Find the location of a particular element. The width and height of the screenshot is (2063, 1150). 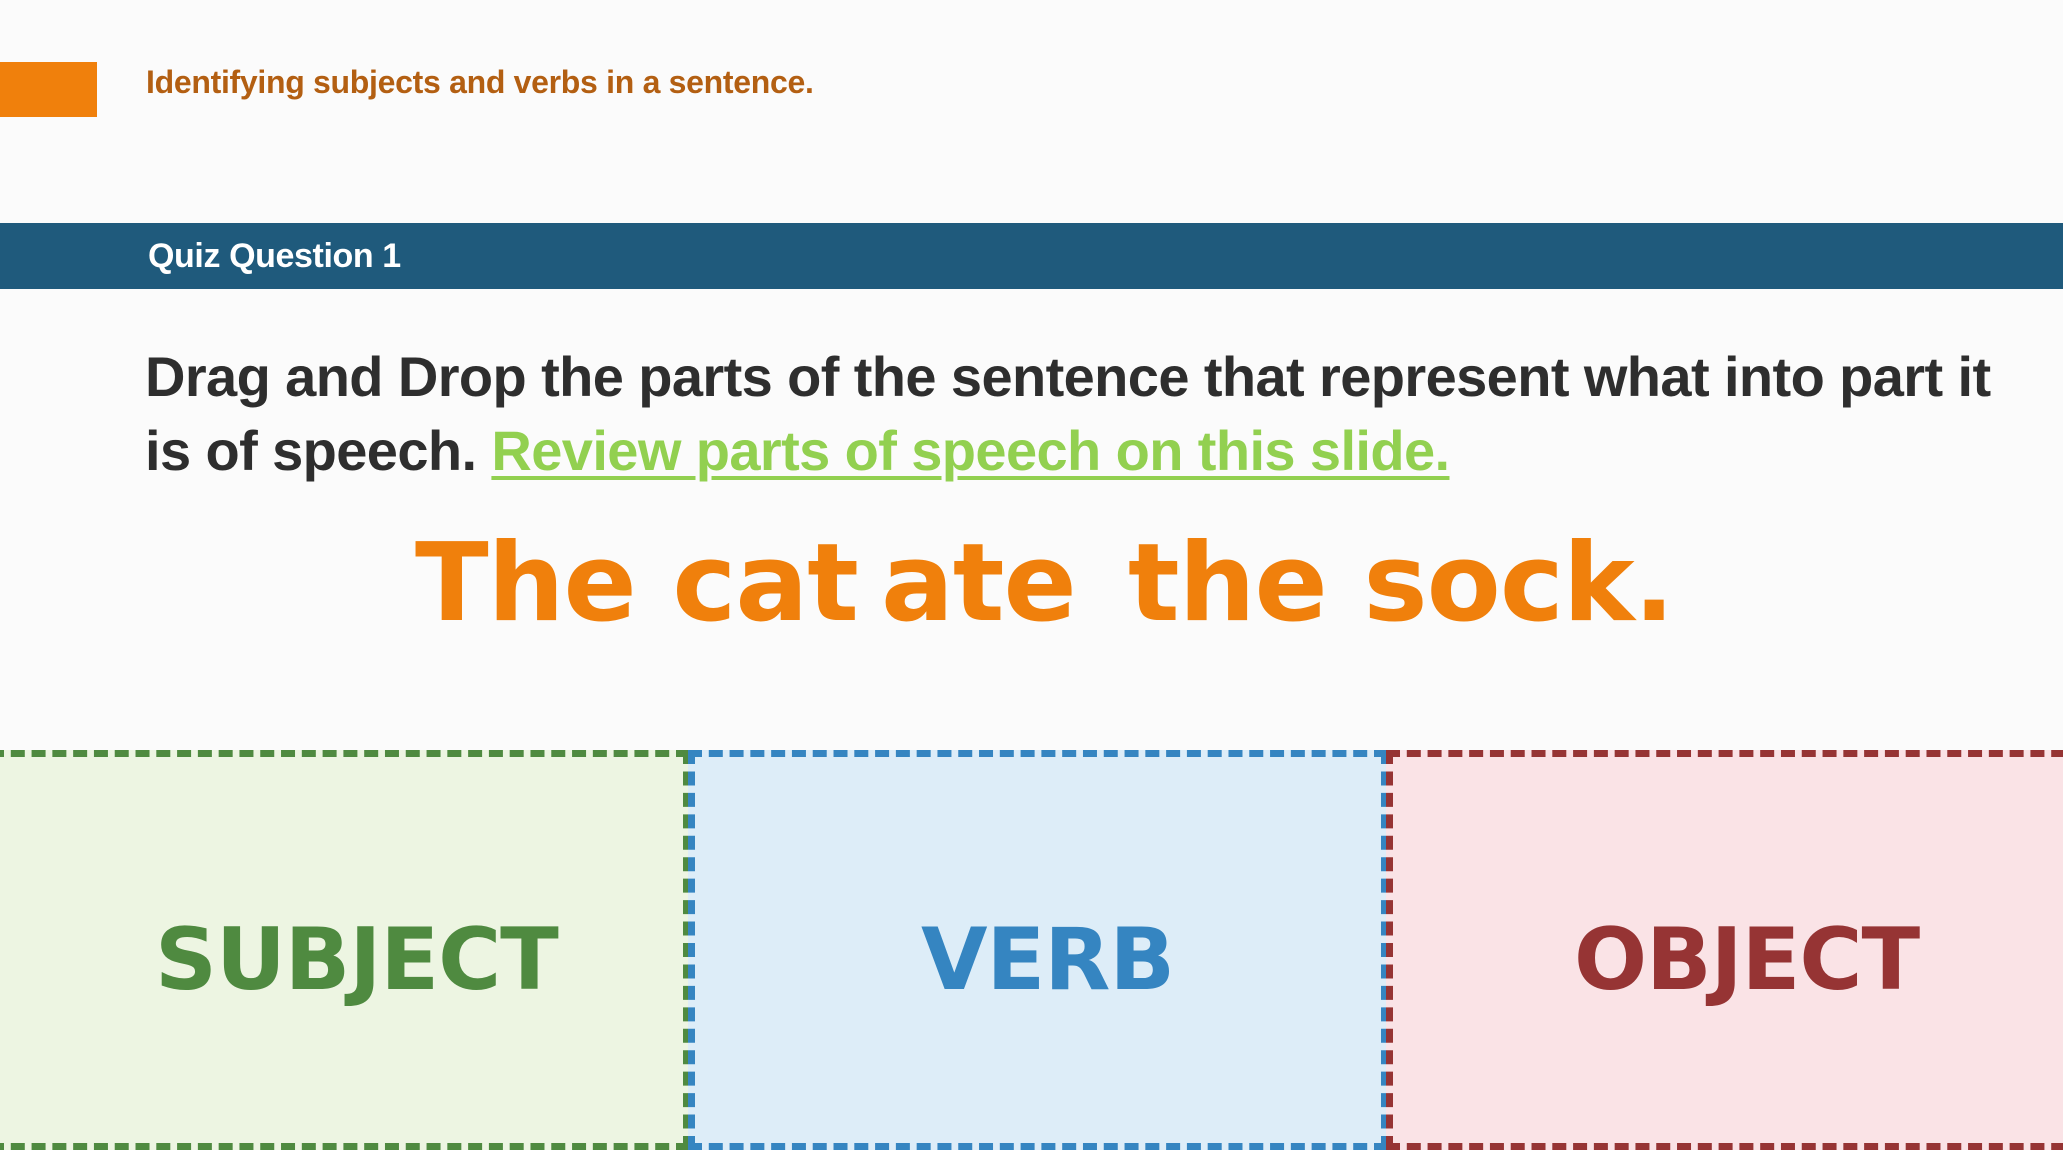

drop-zone-object: OBJECT is located at coordinates (1724, 950).